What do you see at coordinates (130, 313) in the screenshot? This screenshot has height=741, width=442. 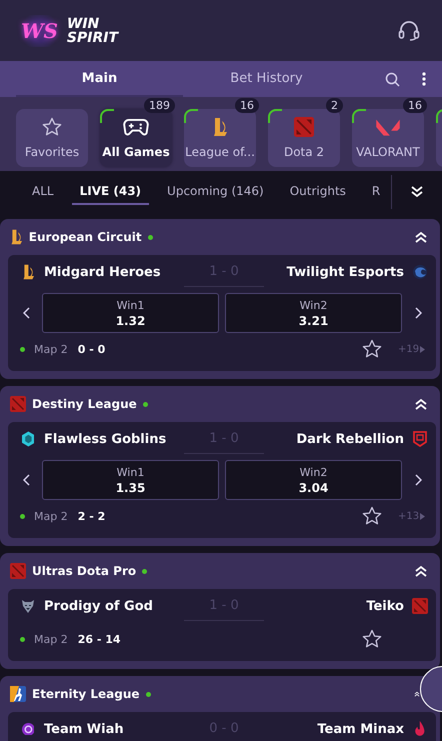 I see `odds-button: Win1 1.32` at bounding box center [130, 313].